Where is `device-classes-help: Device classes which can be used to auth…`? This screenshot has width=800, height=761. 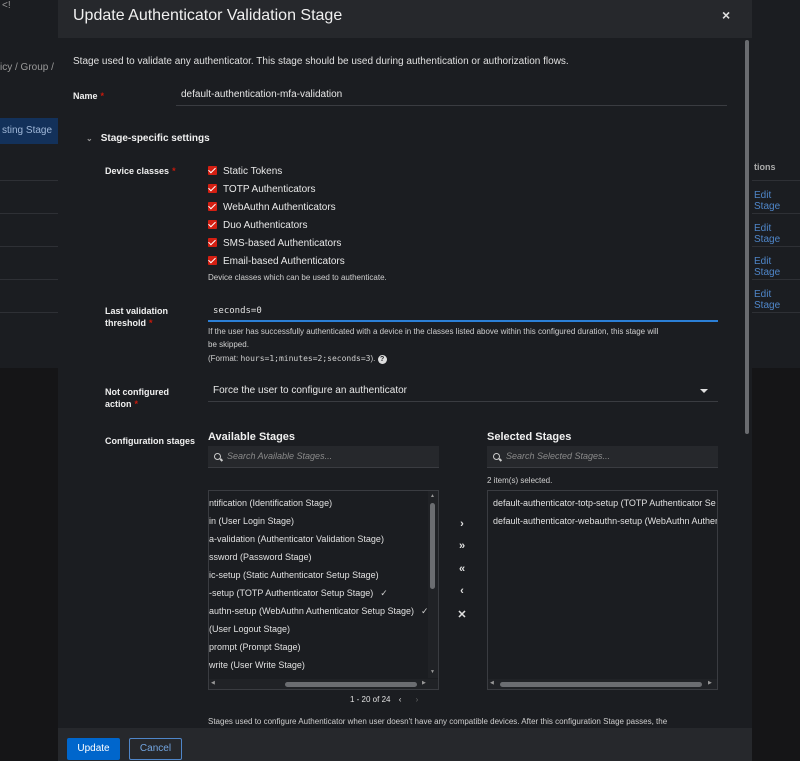
device-classes-help: Device classes which can be used to auth… is located at coordinates (297, 277).